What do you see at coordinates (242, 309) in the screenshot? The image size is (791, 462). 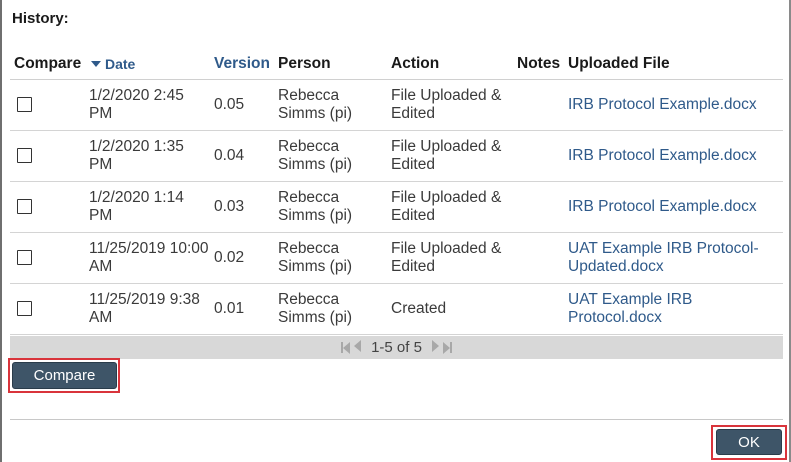 I see `version-cell: 0.01` at bounding box center [242, 309].